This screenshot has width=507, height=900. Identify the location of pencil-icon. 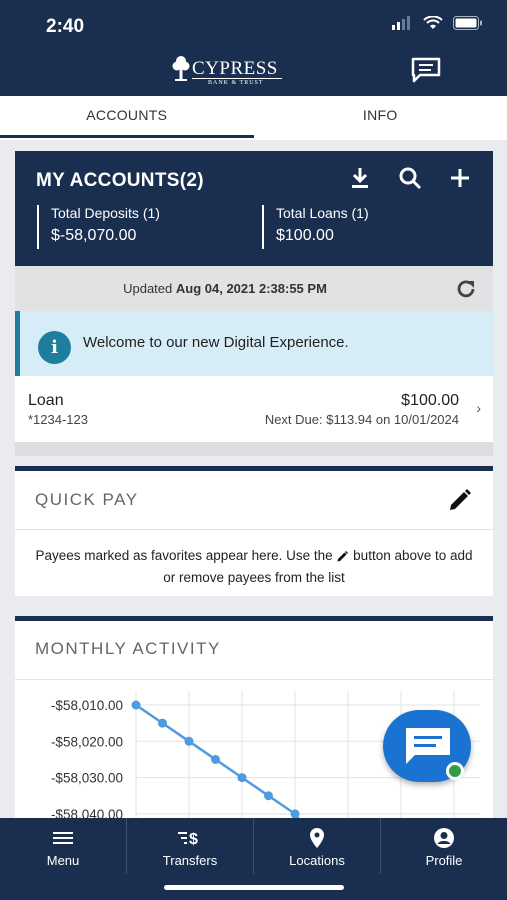
(343, 556).